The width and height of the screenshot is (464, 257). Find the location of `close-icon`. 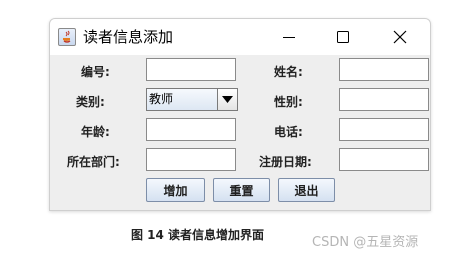

close-icon is located at coordinates (400, 37).